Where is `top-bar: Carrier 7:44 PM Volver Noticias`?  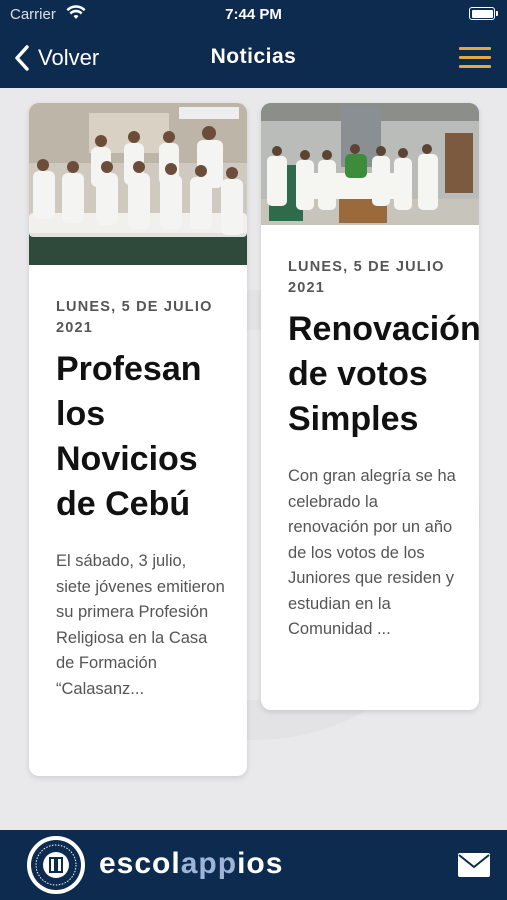
top-bar: Carrier 7:44 PM Volver Noticias is located at coordinates (253, 44).